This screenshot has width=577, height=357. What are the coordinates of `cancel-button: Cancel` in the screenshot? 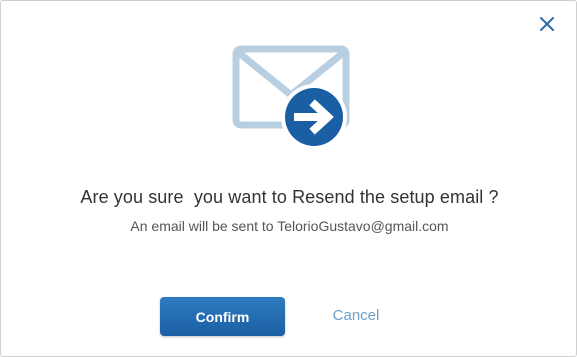 It's located at (356, 315).